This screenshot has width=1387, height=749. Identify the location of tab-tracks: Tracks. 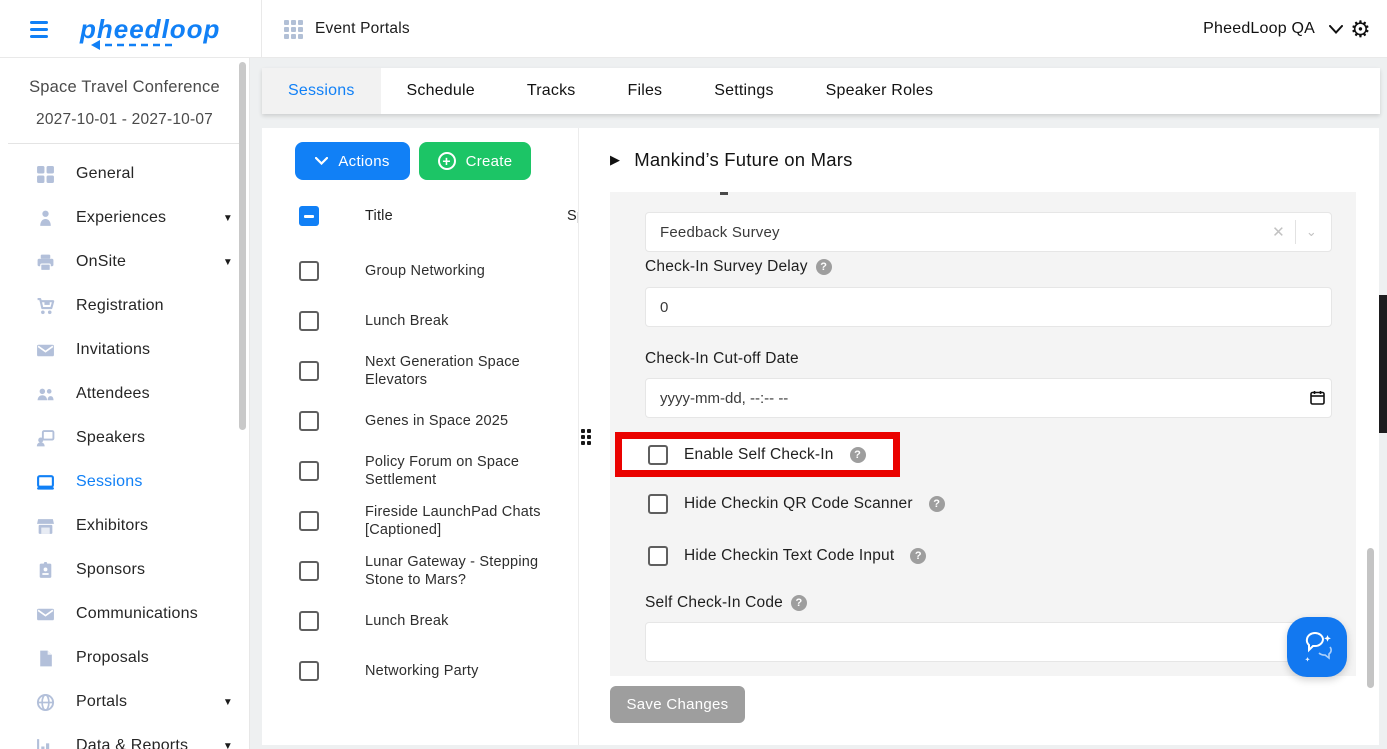
(551, 91).